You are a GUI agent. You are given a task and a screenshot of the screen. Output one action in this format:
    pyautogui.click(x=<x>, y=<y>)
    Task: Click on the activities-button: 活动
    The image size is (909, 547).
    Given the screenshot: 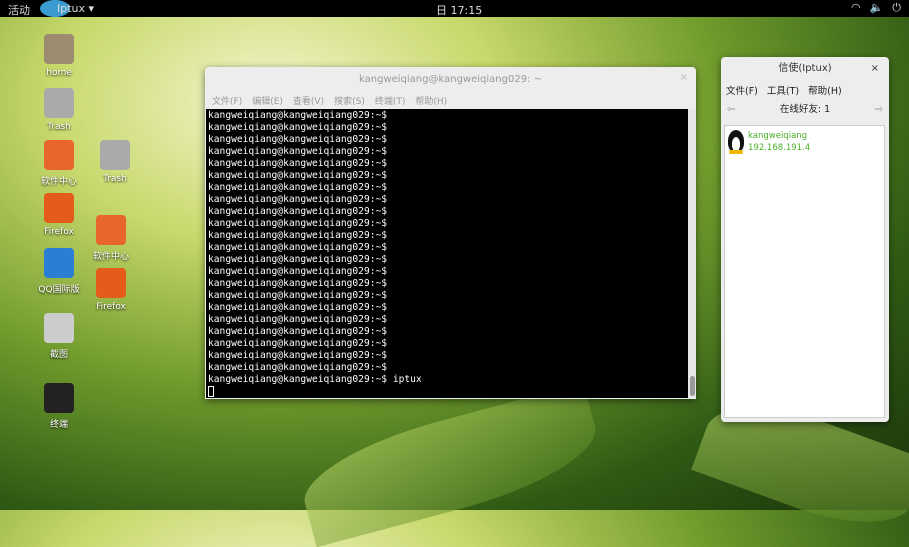 What is the action you would take?
    pyautogui.click(x=19, y=10)
    